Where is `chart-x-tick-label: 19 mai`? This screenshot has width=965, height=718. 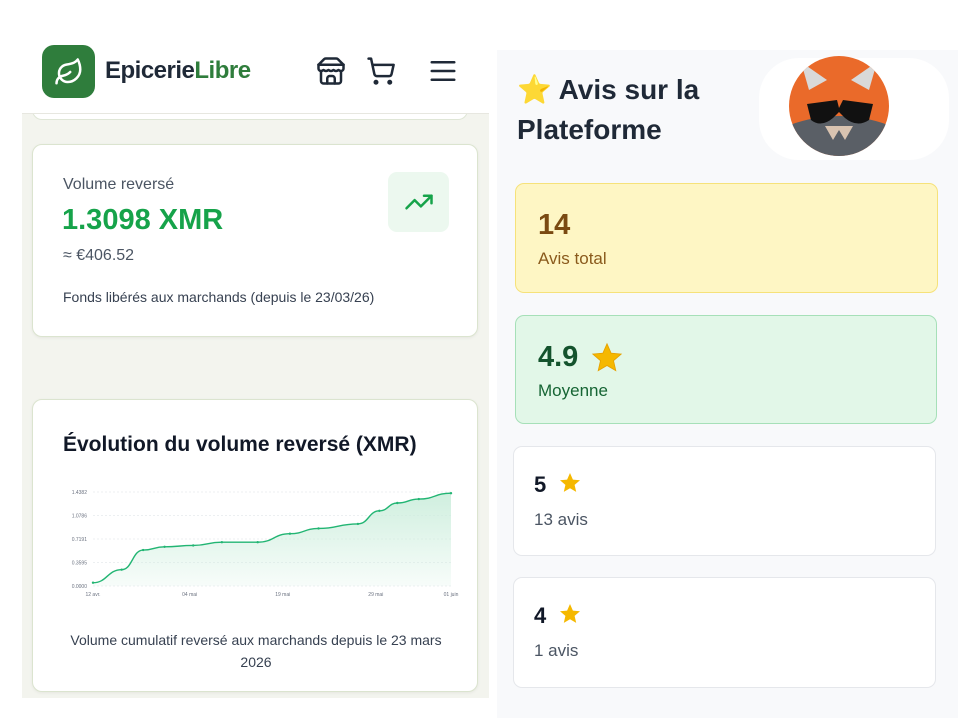 chart-x-tick-label: 19 mai is located at coordinates (282, 595).